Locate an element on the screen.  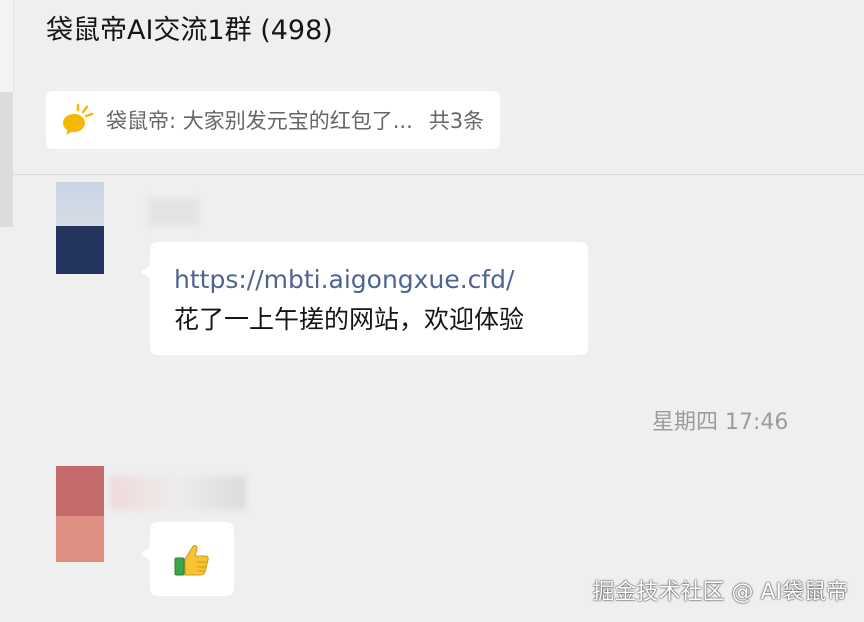
message-bubble is located at coordinates (187, 559).